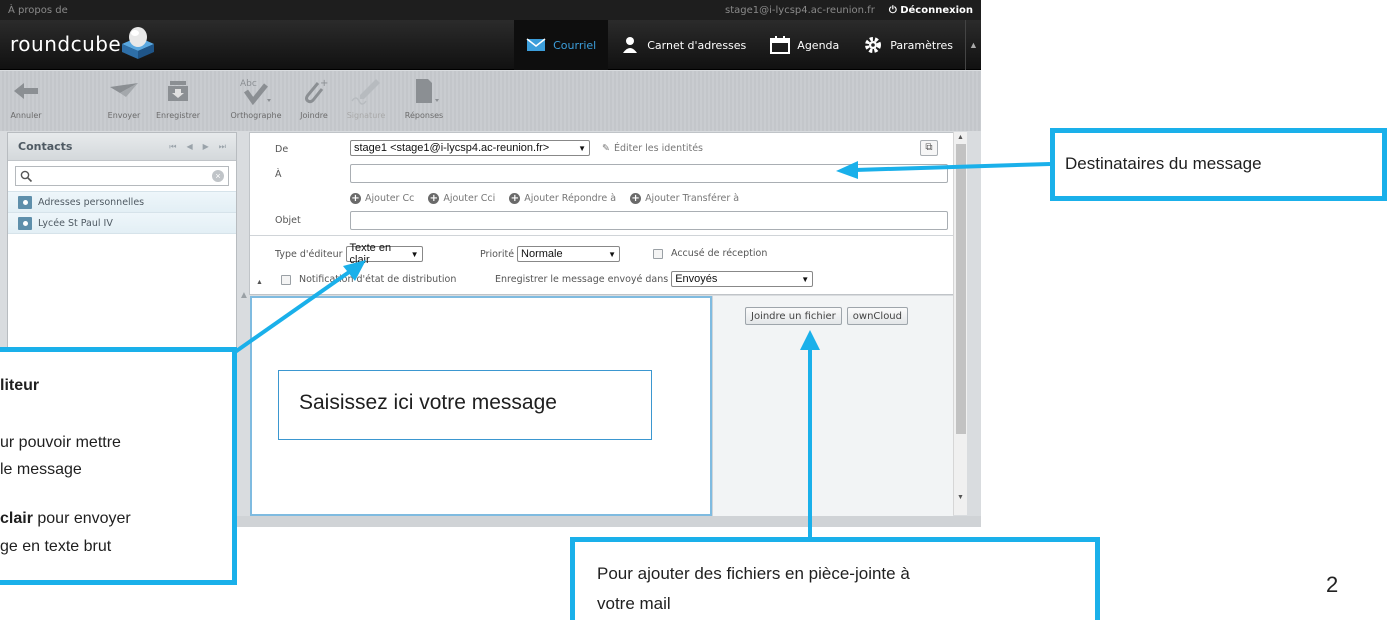 The image size is (1394, 620). What do you see at coordinates (497, 254) in the screenshot?
I see `priority-label: Priorité` at bounding box center [497, 254].